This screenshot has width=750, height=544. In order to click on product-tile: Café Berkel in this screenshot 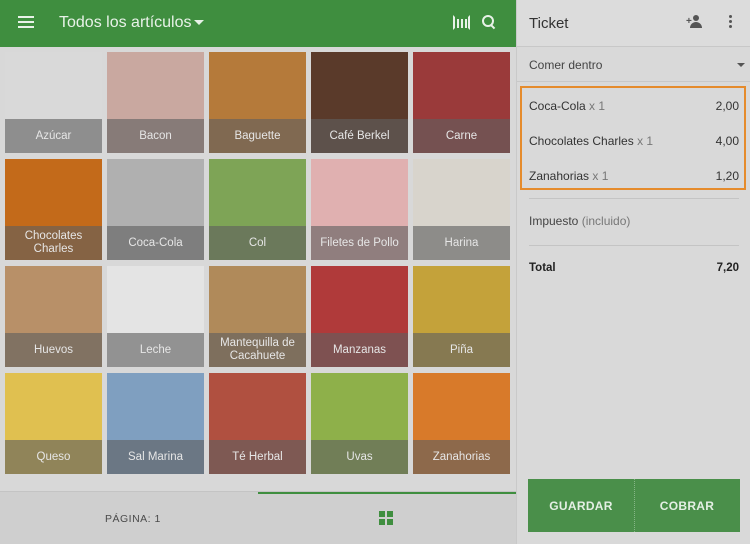, I will do `click(359, 102)`.